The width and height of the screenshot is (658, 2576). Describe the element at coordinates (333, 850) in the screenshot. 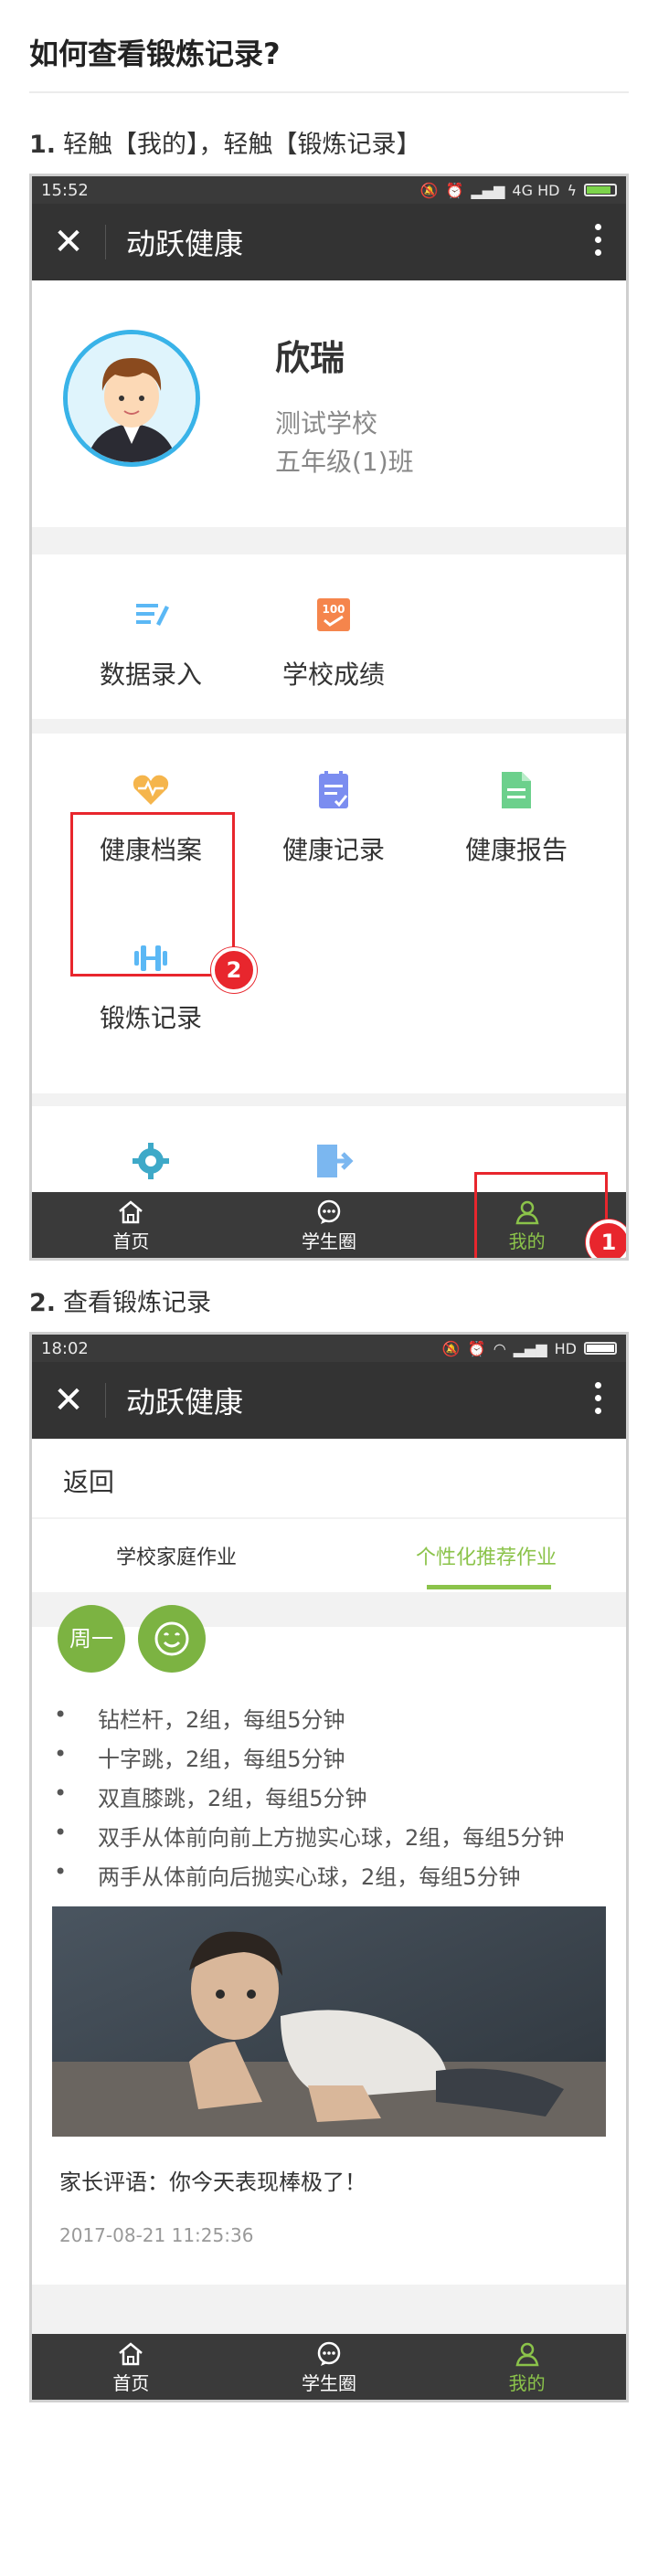

I see `menu-label: 健康记录` at that location.